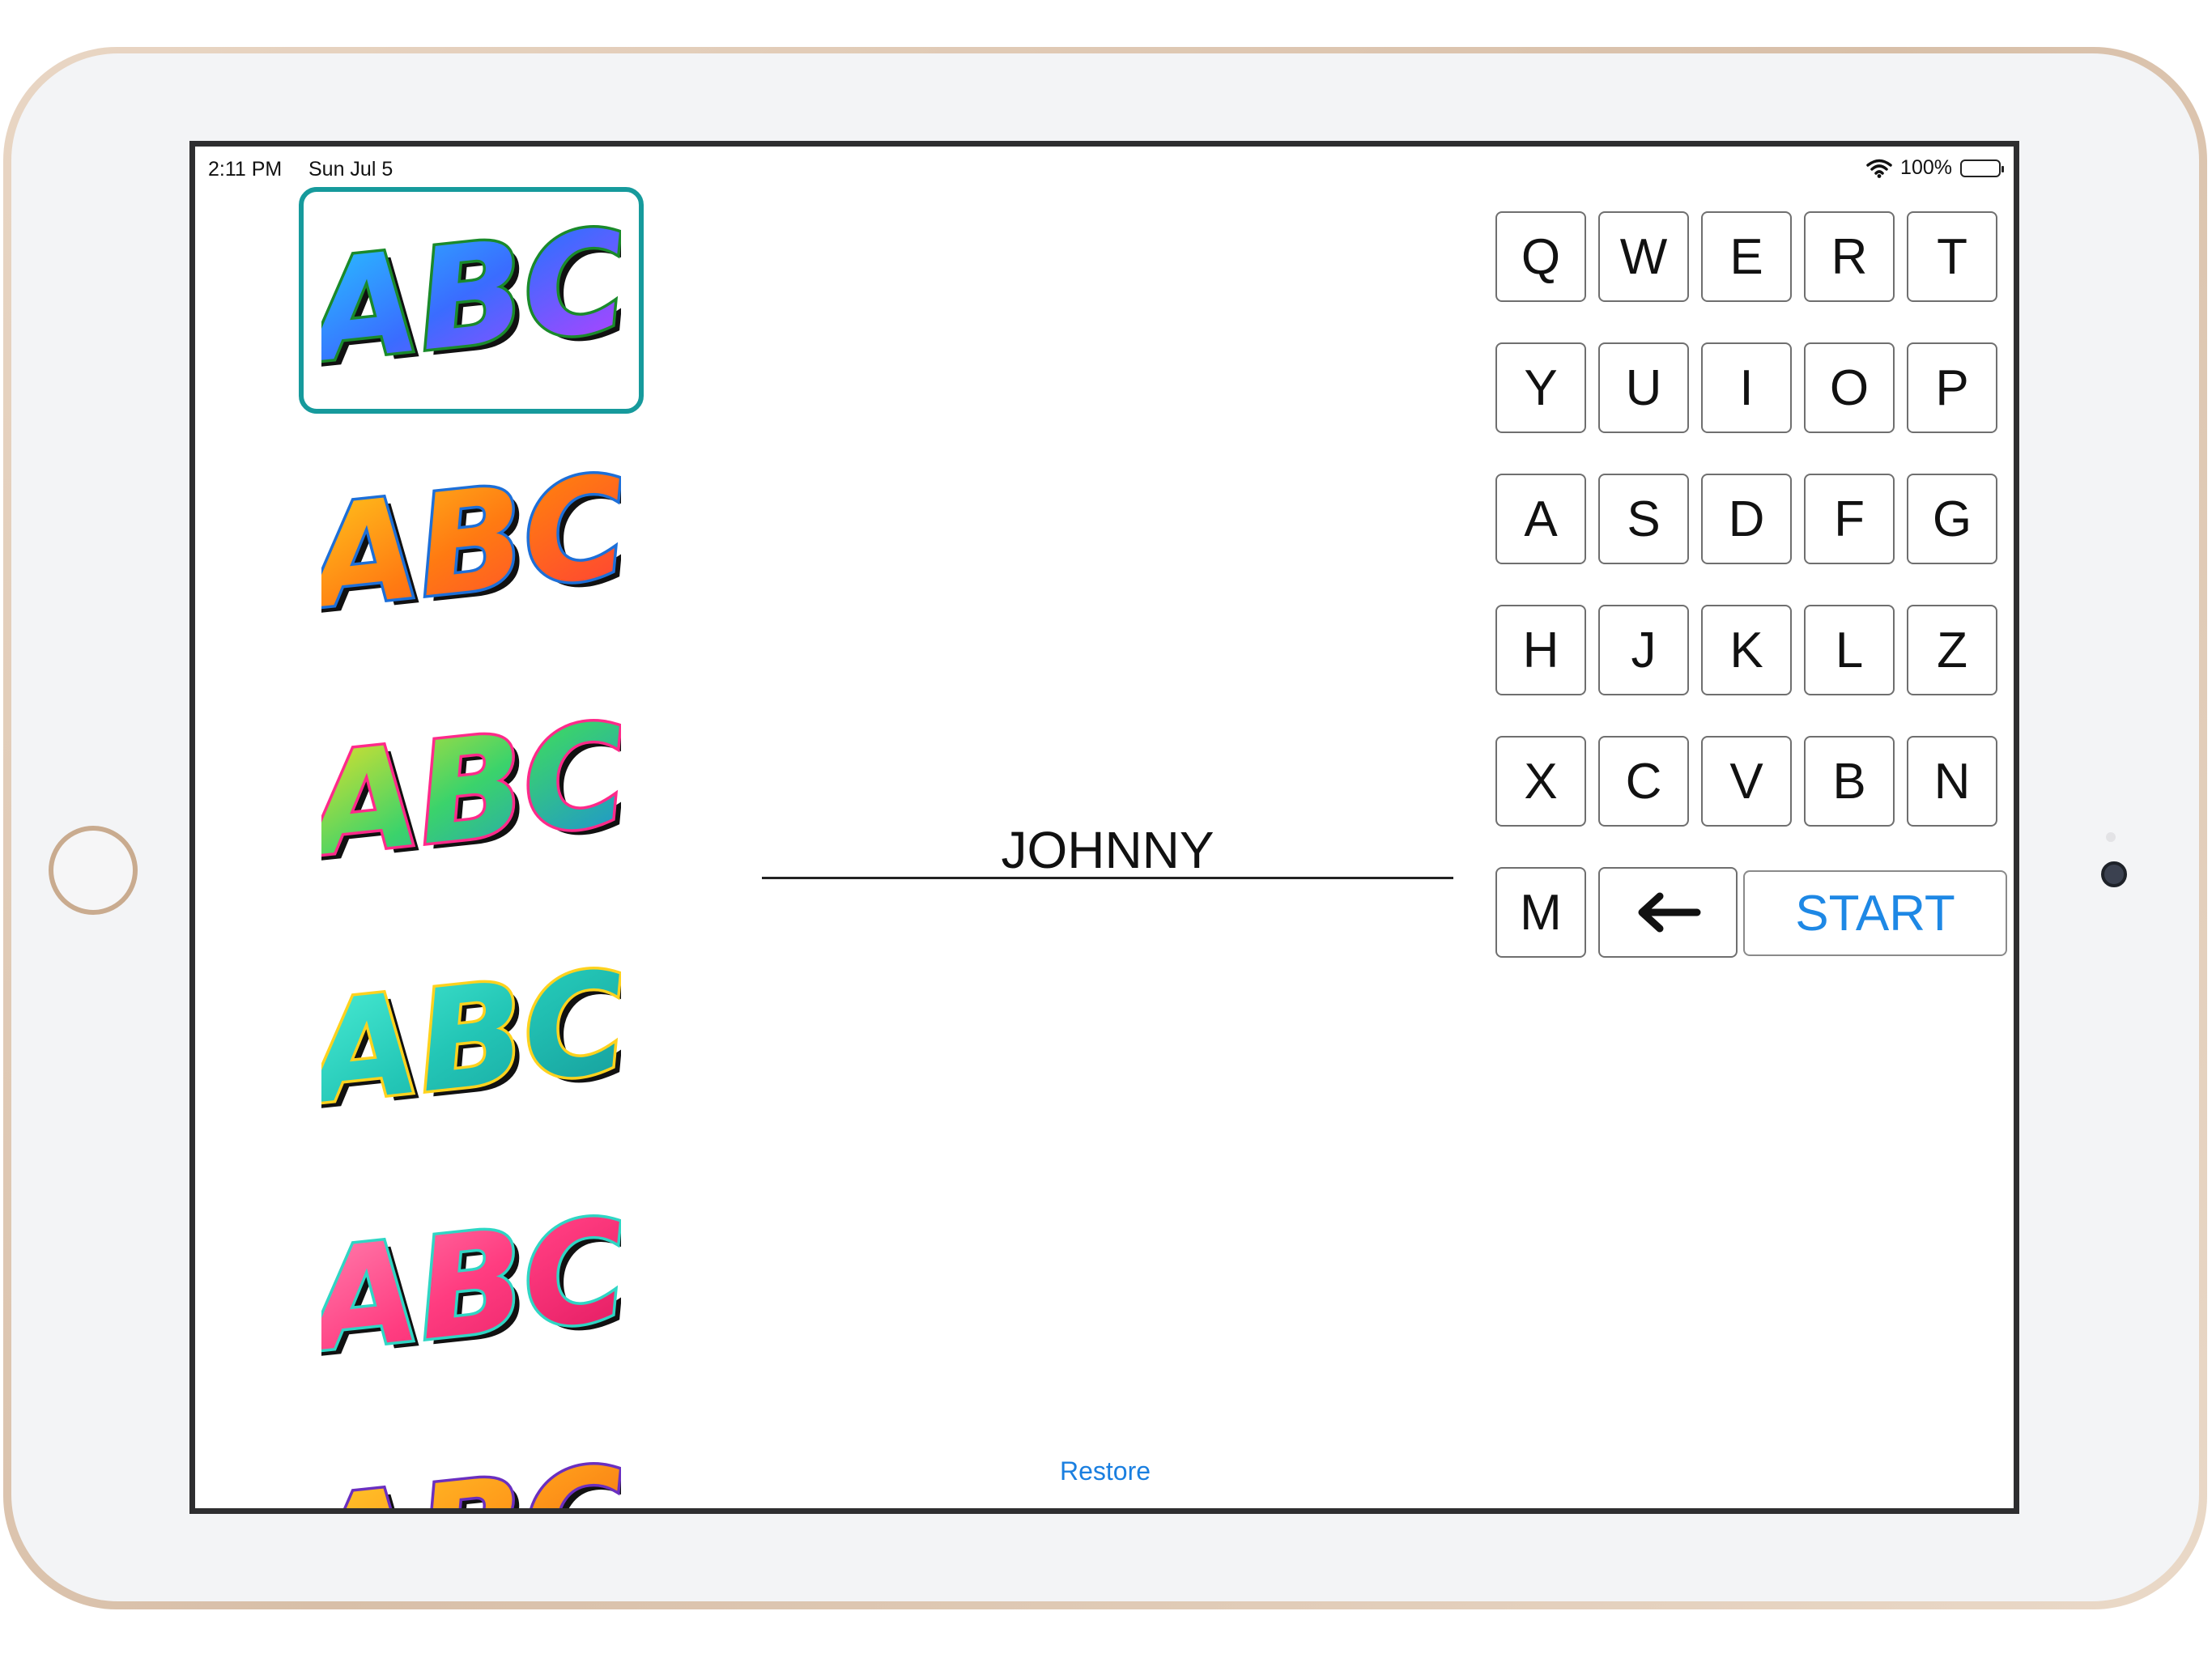 The height and width of the screenshot is (1658, 2212). Describe the element at coordinates (1107, 850) in the screenshot. I see `name-display: JOHNNY` at that location.